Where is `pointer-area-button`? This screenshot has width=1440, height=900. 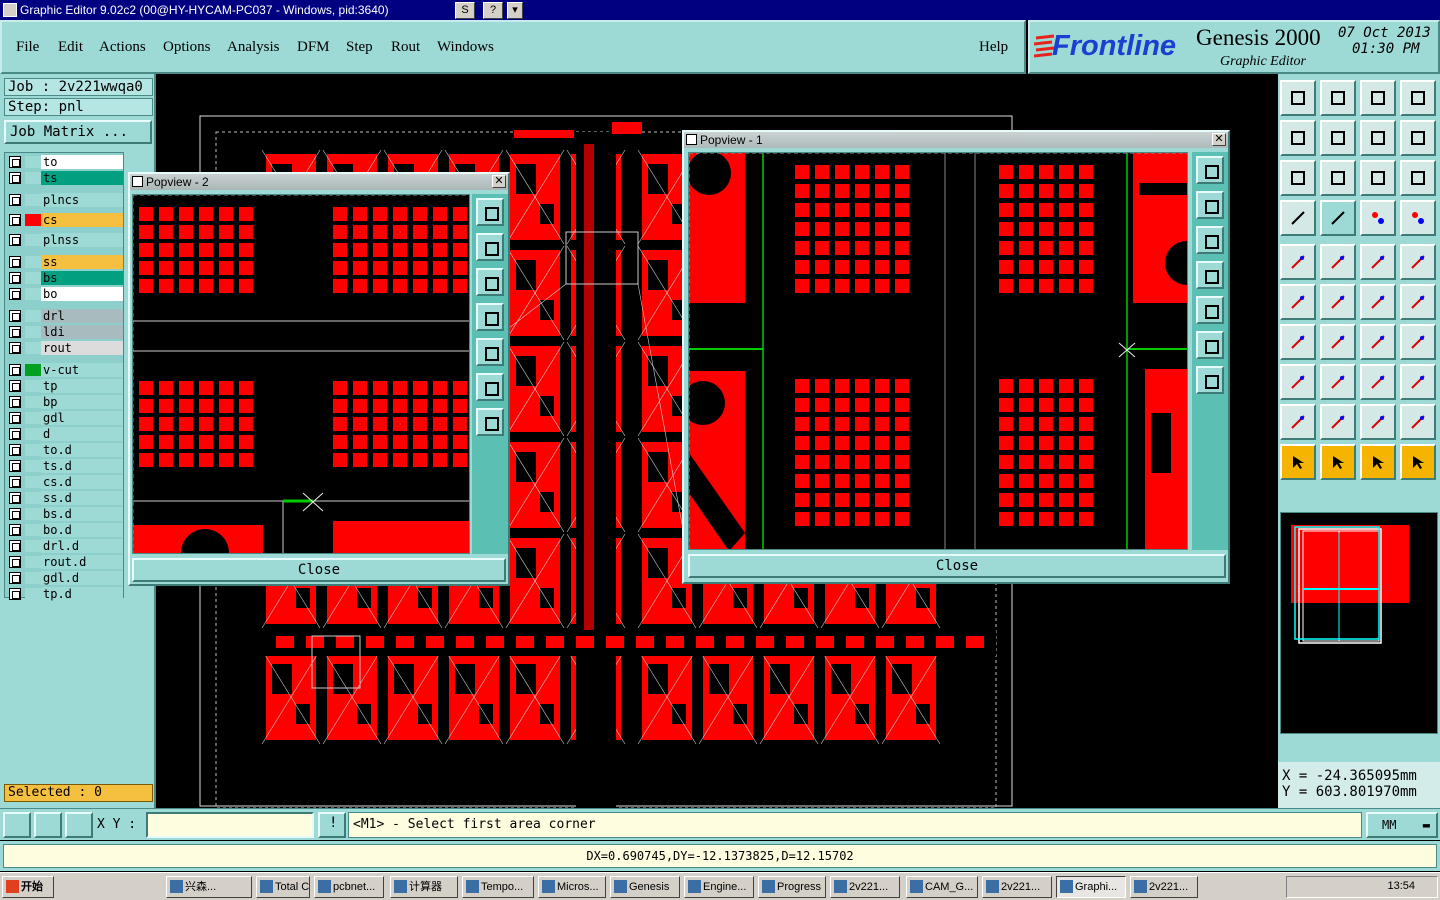 pointer-area-button is located at coordinates (1378, 462).